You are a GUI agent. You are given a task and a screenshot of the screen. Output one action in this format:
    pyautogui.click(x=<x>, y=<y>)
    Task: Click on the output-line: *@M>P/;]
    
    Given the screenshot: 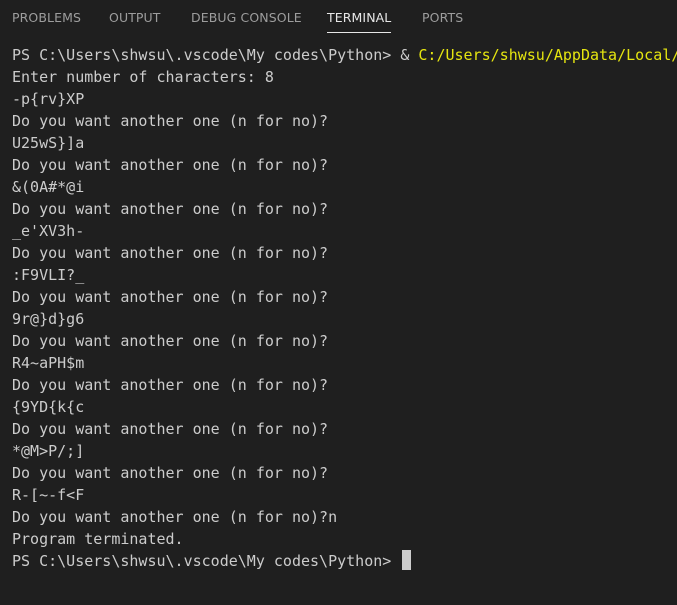 What is the action you would take?
    pyautogui.click(x=48, y=451)
    